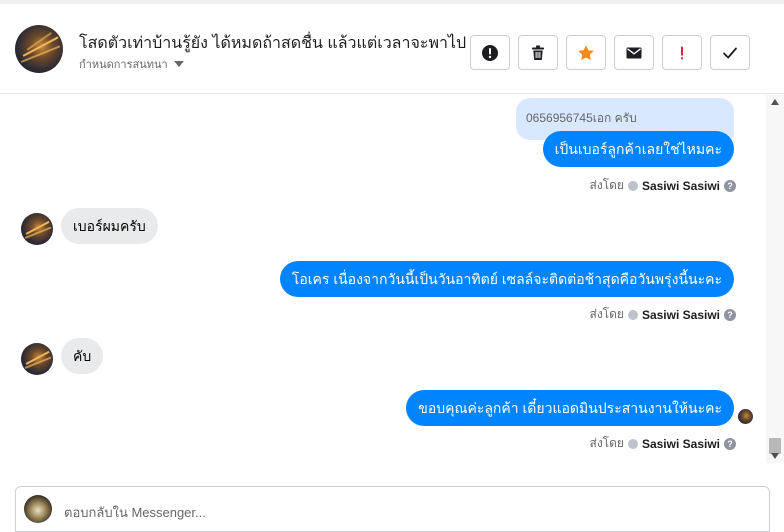 This screenshot has width=784, height=532. I want to click on delete-button, so click(538, 52).